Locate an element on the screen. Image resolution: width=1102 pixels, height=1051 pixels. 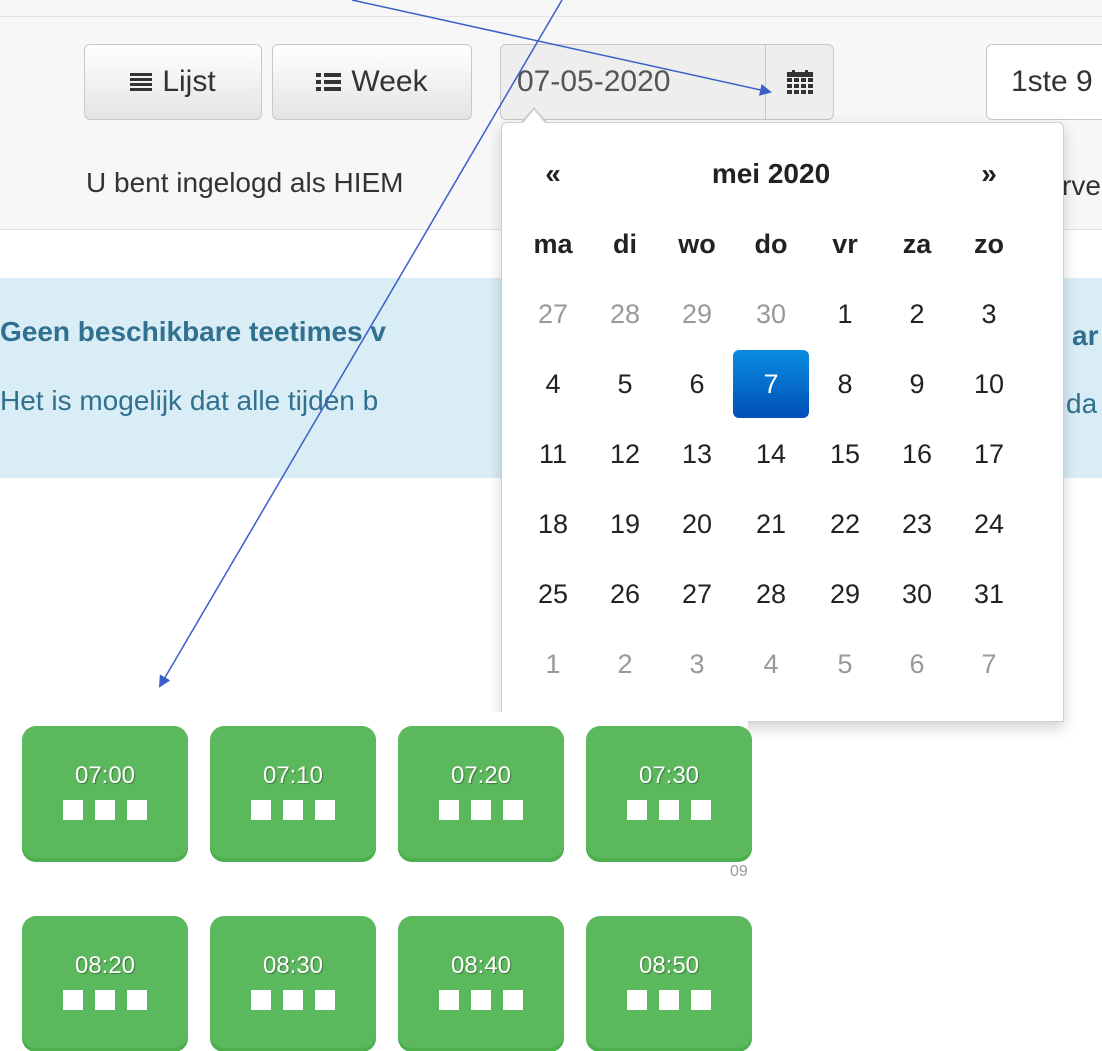
month-title: mei 2020 is located at coordinates (771, 174).